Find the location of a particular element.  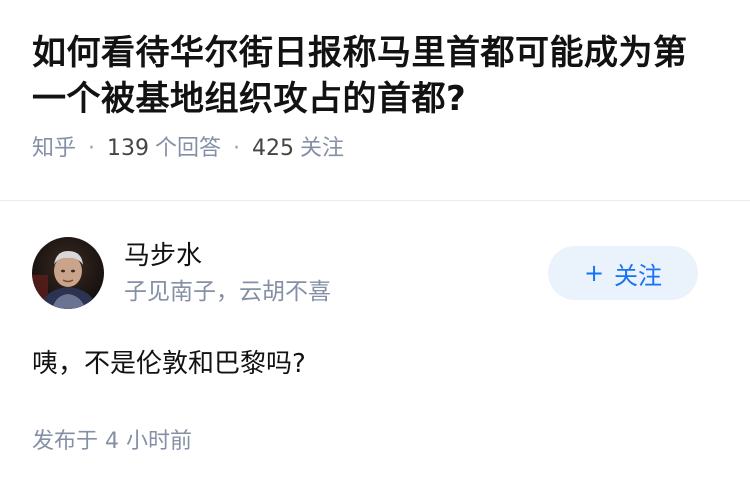

answer-content: 咦，不是伦敦和巴黎吗? is located at coordinates (375, 364).